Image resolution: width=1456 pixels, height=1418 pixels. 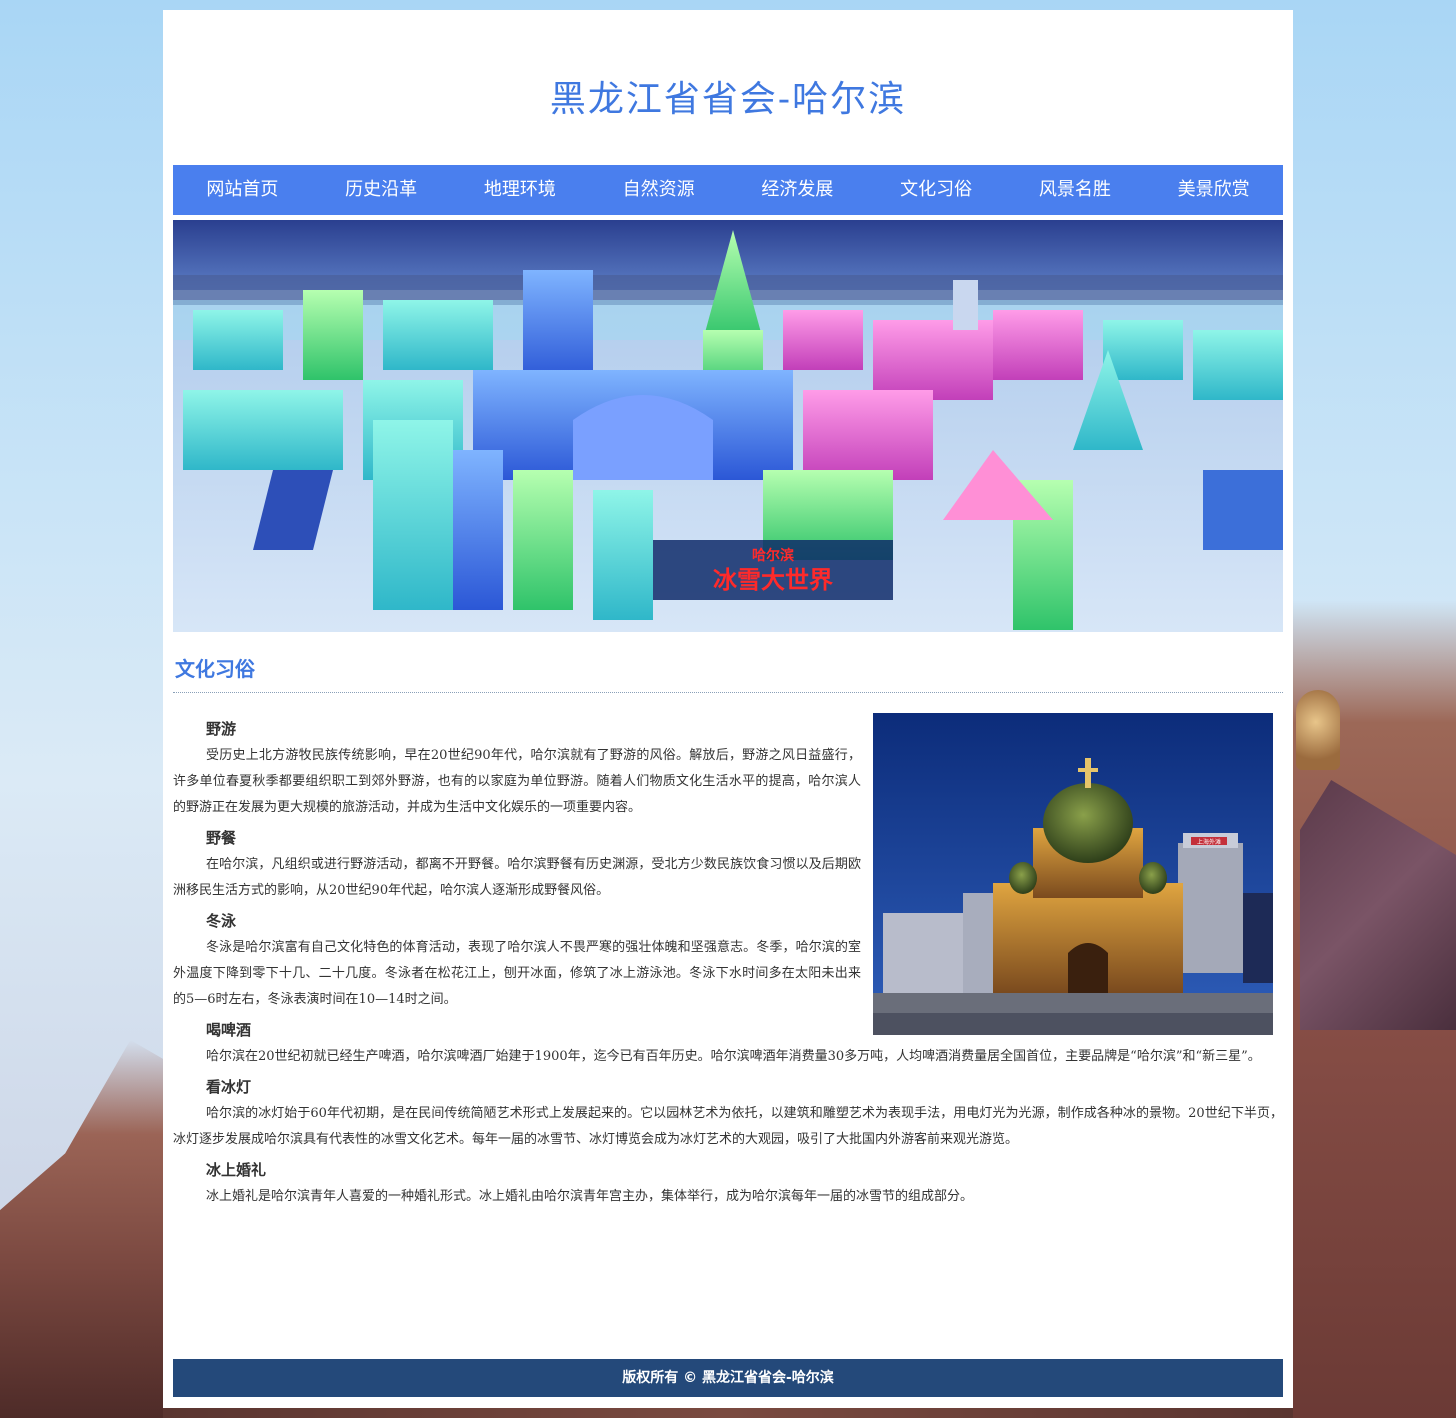 What do you see at coordinates (773, 555) in the screenshot?
I see `hero-sign-line1: 哈尔滨` at bounding box center [773, 555].